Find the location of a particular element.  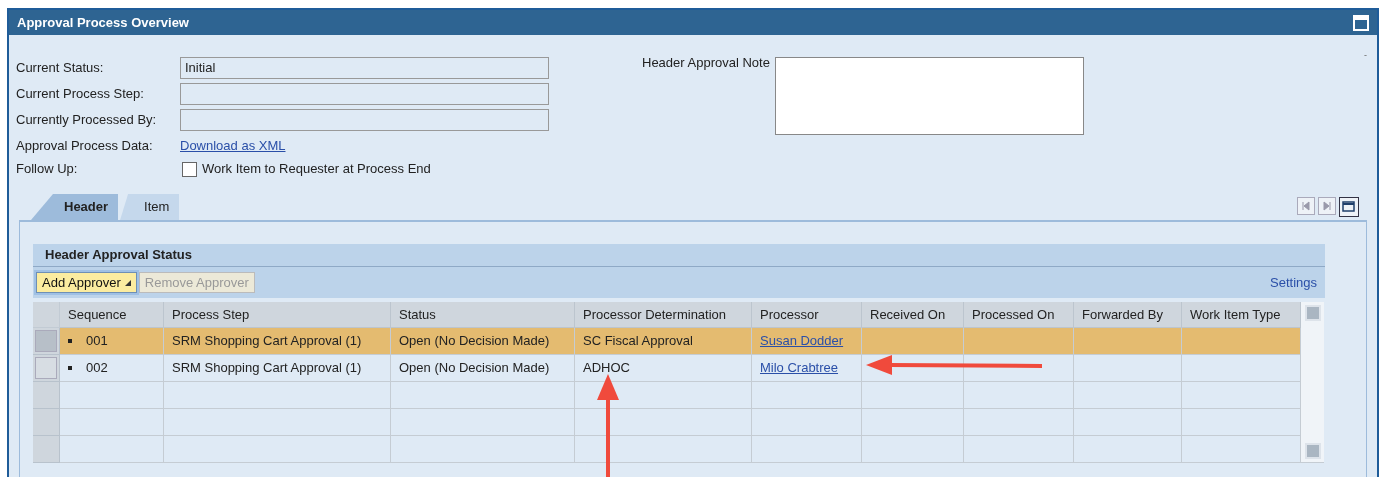

window-title: Approval Process Overview is located at coordinates (103, 22).